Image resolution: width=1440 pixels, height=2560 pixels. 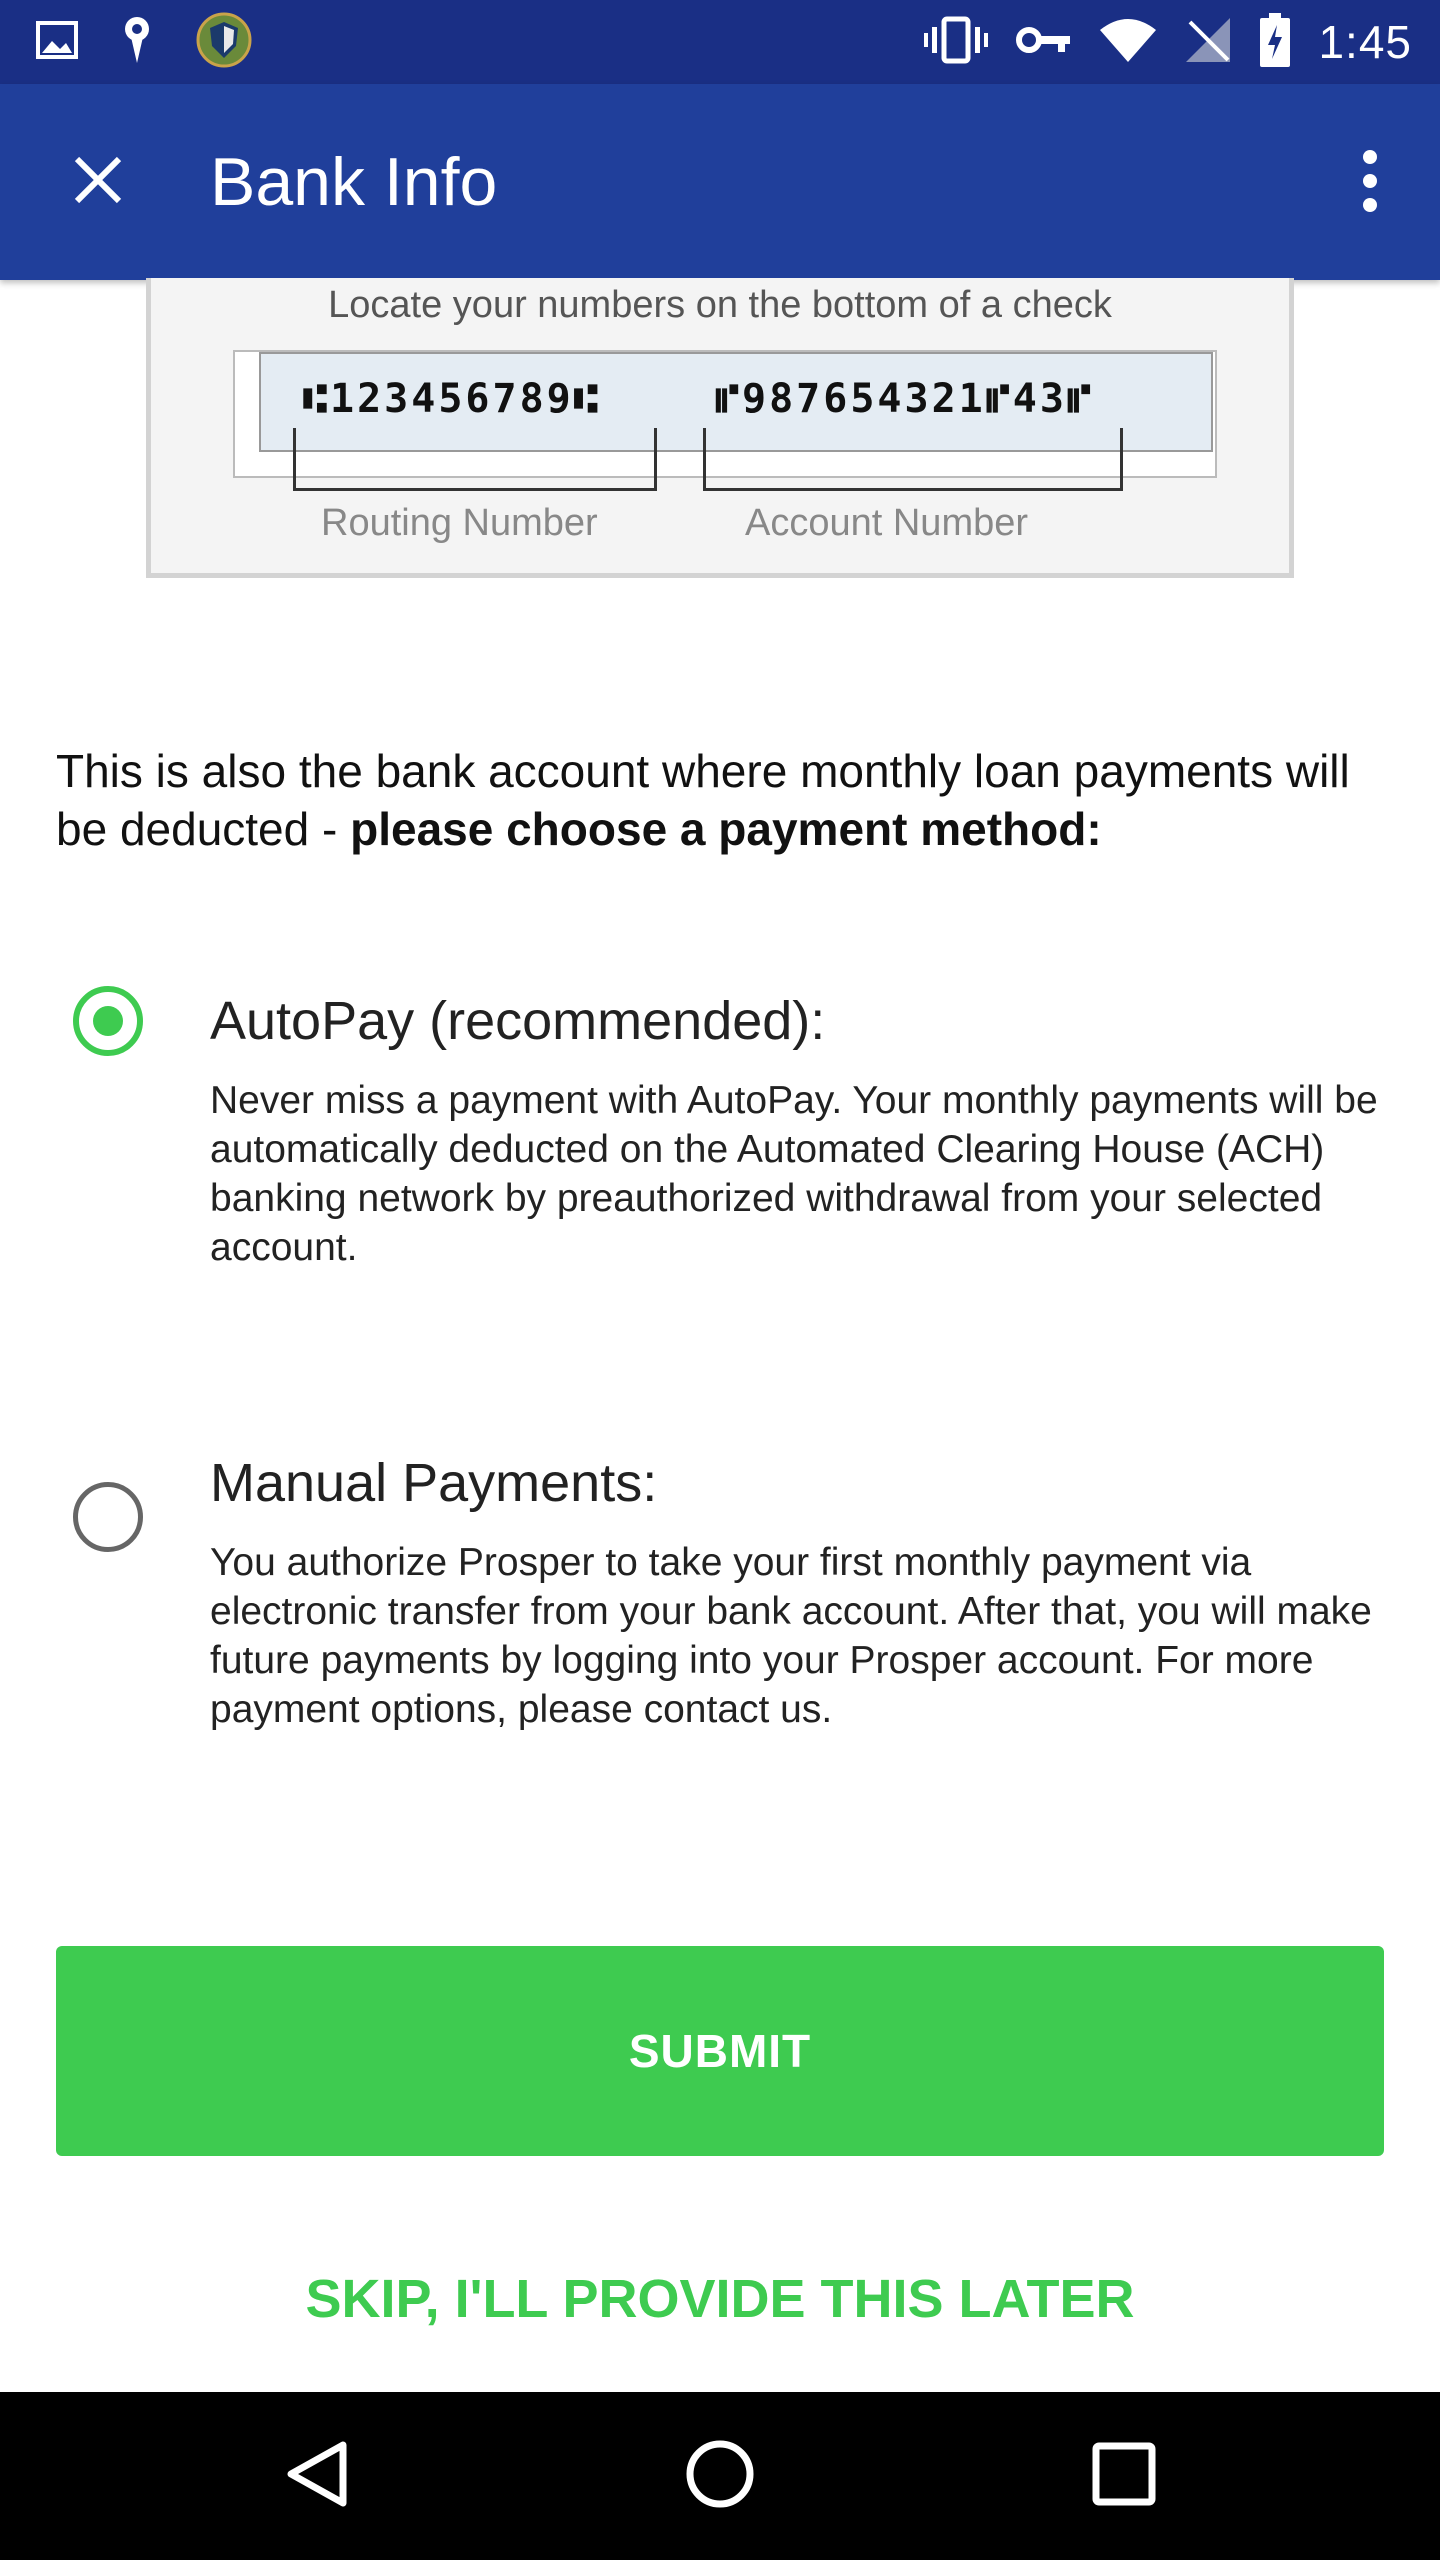 I want to click on status-bar: 1:45, so click(x=720, y=42).